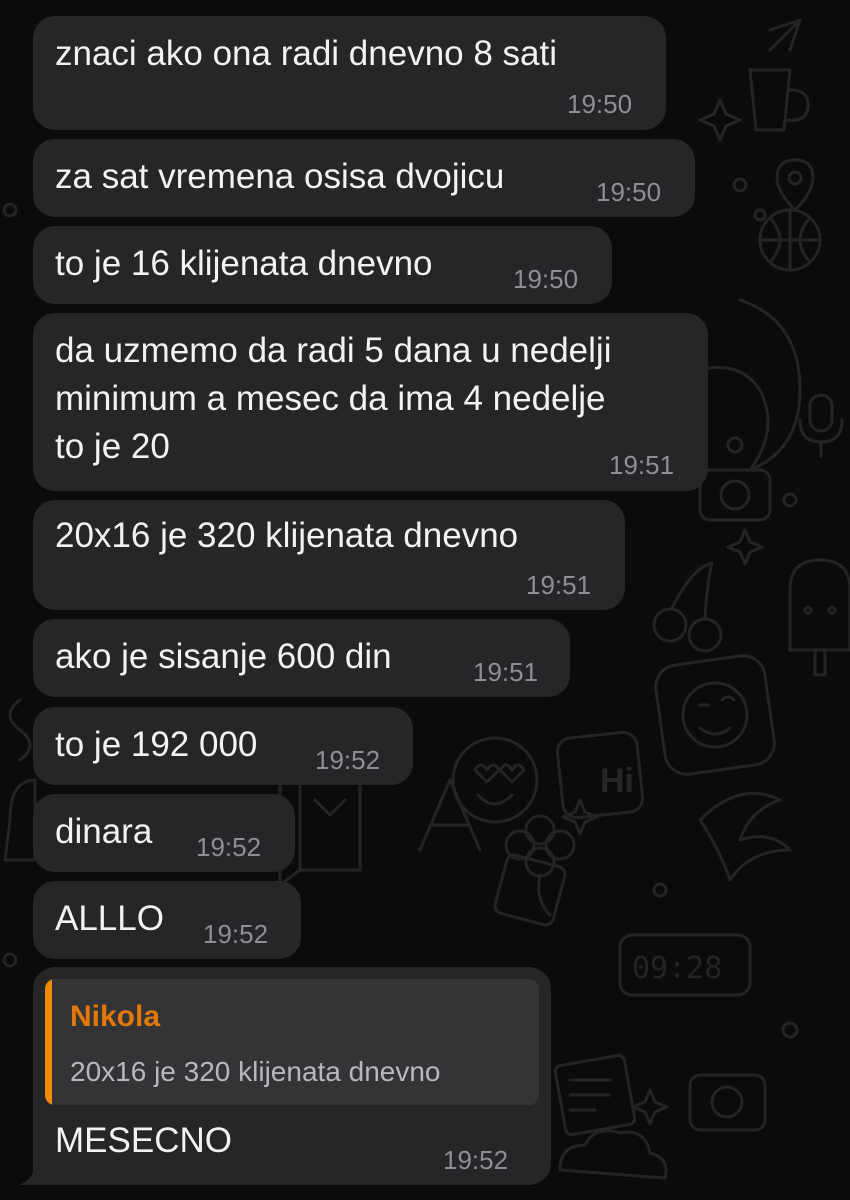 This screenshot has width=850, height=1200. I want to click on quoted-message: Nikola 20x16 je 320 klijenata dnevno, so click(292, 1042).